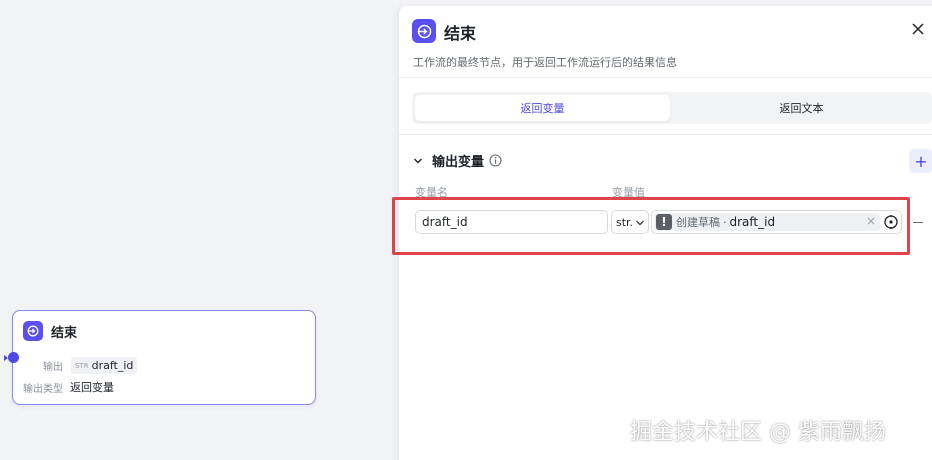  What do you see at coordinates (13, 357) in the screenshot?
I see `input-handle` at bounding box center [13, 357].